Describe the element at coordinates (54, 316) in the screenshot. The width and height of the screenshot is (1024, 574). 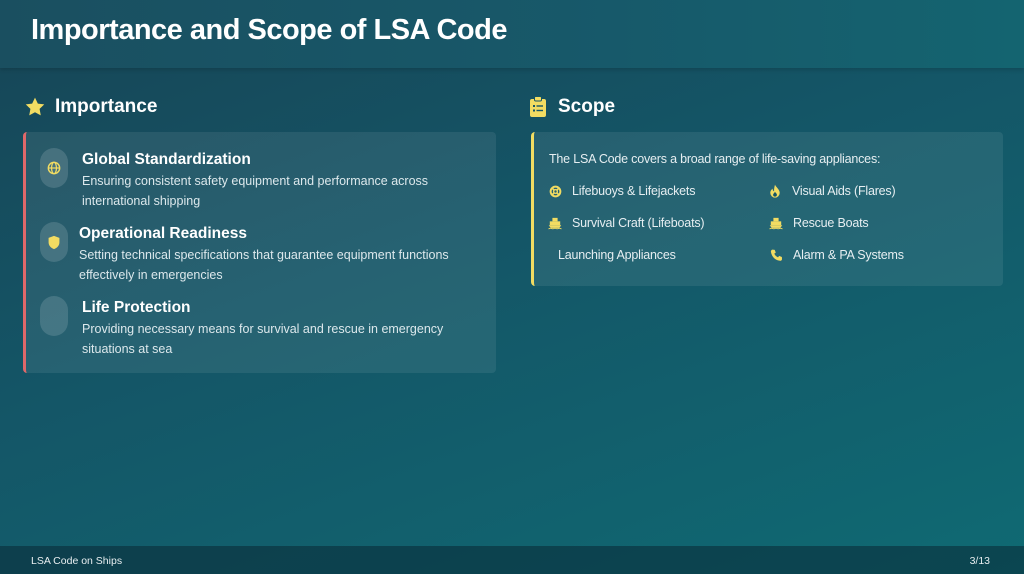
I see `life-icon` at that location.